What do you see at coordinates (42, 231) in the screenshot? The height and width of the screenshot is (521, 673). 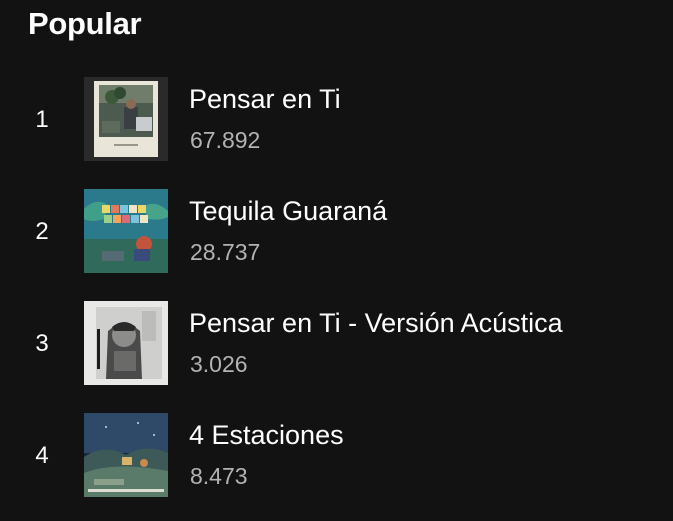 I see `track-number: 2` at bounding box center [42, 231].